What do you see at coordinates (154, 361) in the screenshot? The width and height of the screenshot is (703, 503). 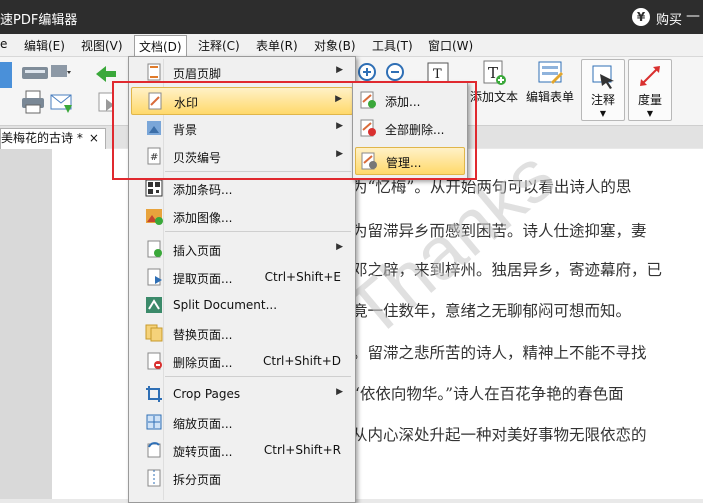 I see `delete-page-icon` at bounding box center [154, 361].